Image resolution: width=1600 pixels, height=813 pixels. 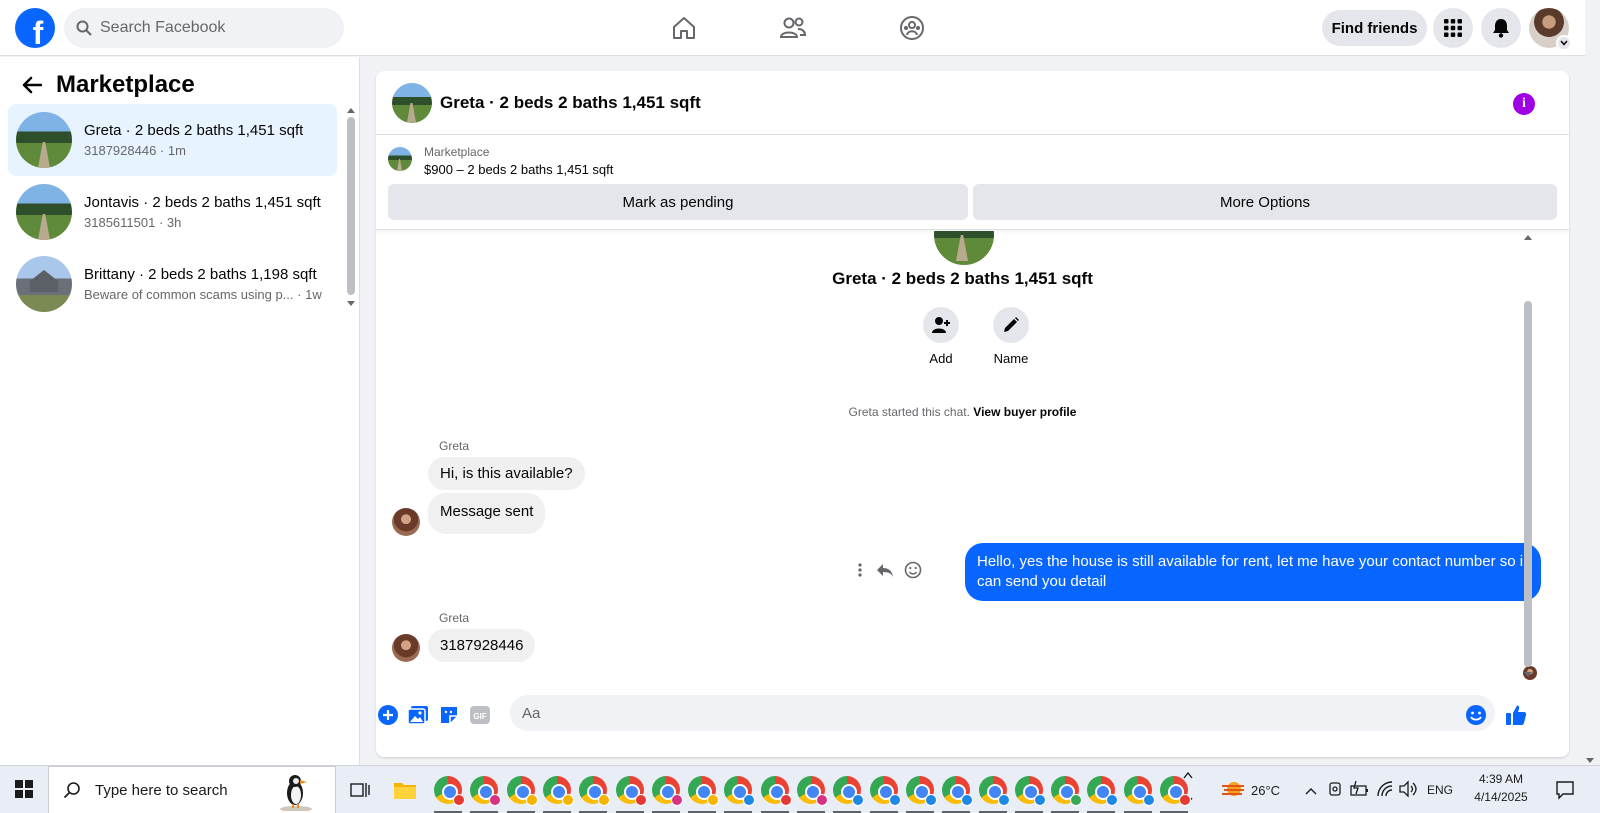 I want to click on react-emoji-icon, so click(x=913, y=572).